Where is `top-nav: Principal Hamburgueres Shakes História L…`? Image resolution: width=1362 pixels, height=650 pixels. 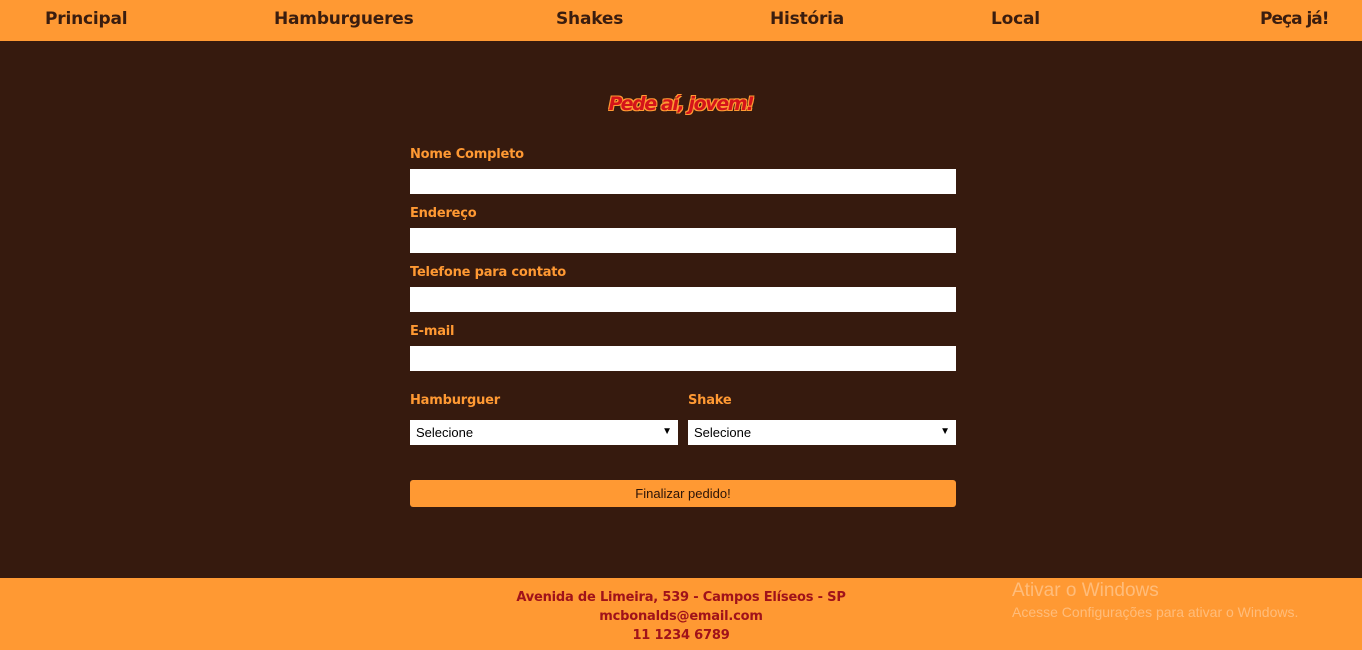 top-nav: Principal Hamburgueres Shakes História L… is located at coordinates (681, 20).